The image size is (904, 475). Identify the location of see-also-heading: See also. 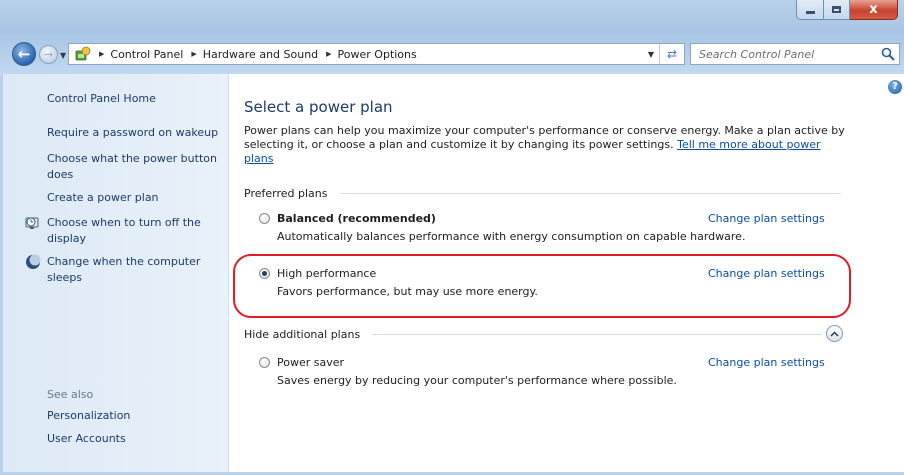
(70, 394).